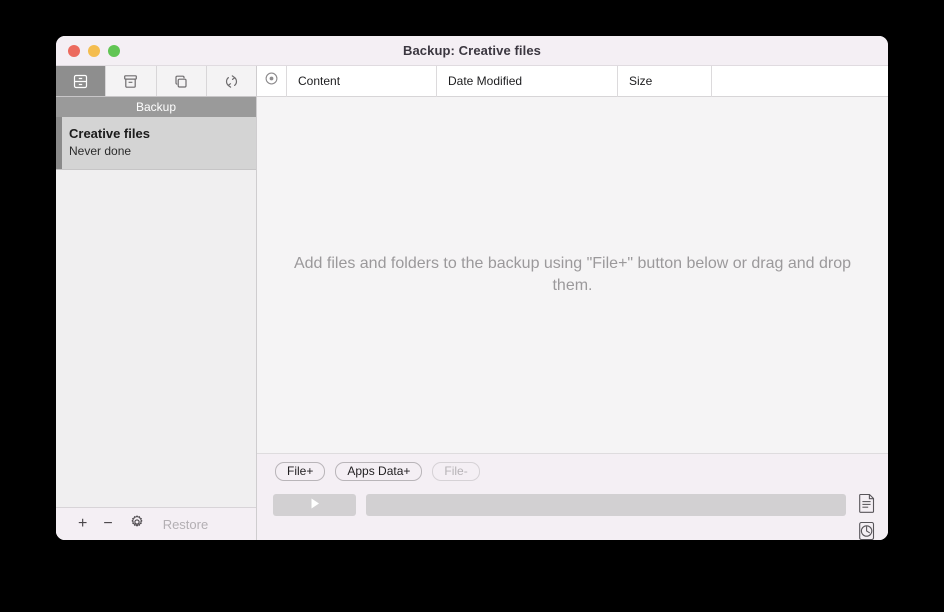 The width and height of the screenshot is (944, 612). What do you see at coordinates (109, 133) in the screenshot?
I see `sidebar-item-title: Creative files` at bounding box center [109, 133].